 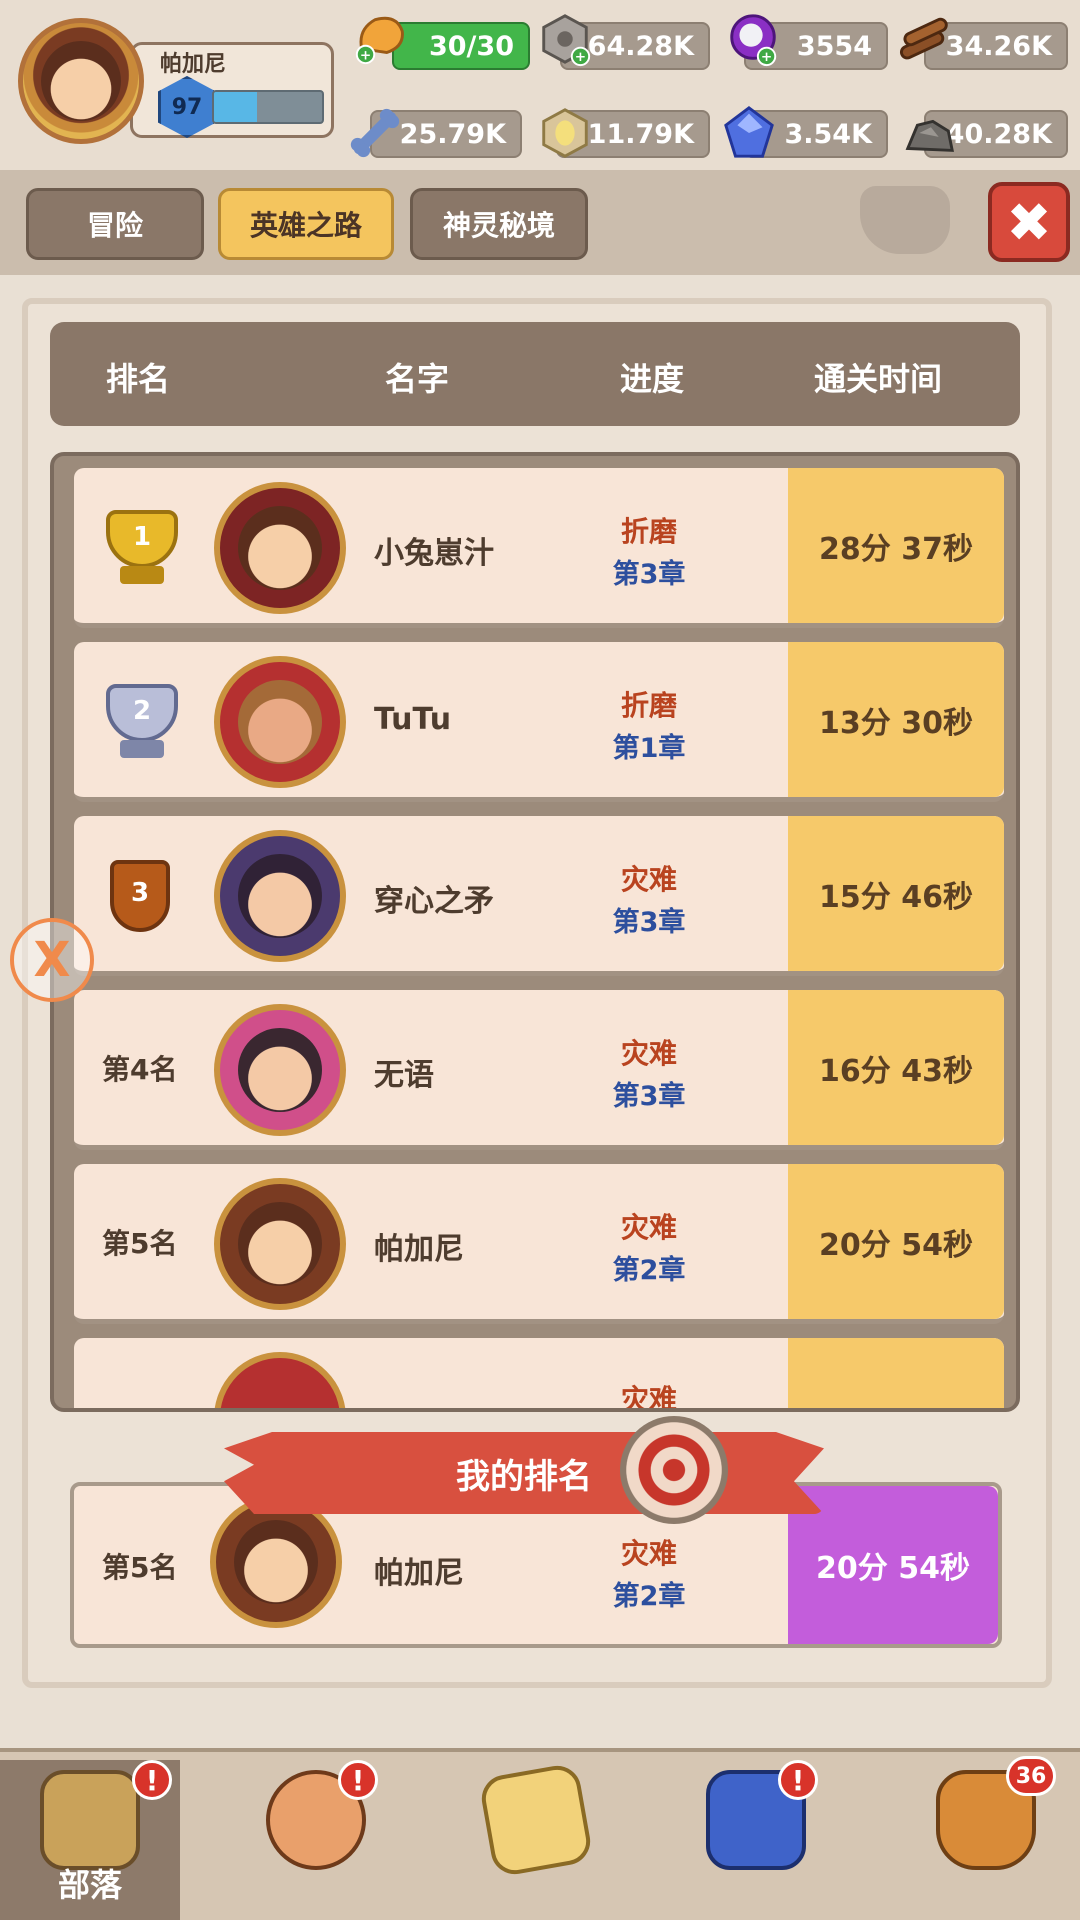 I want to click on tribe-hut-icon, so click(x=90, y=1820).